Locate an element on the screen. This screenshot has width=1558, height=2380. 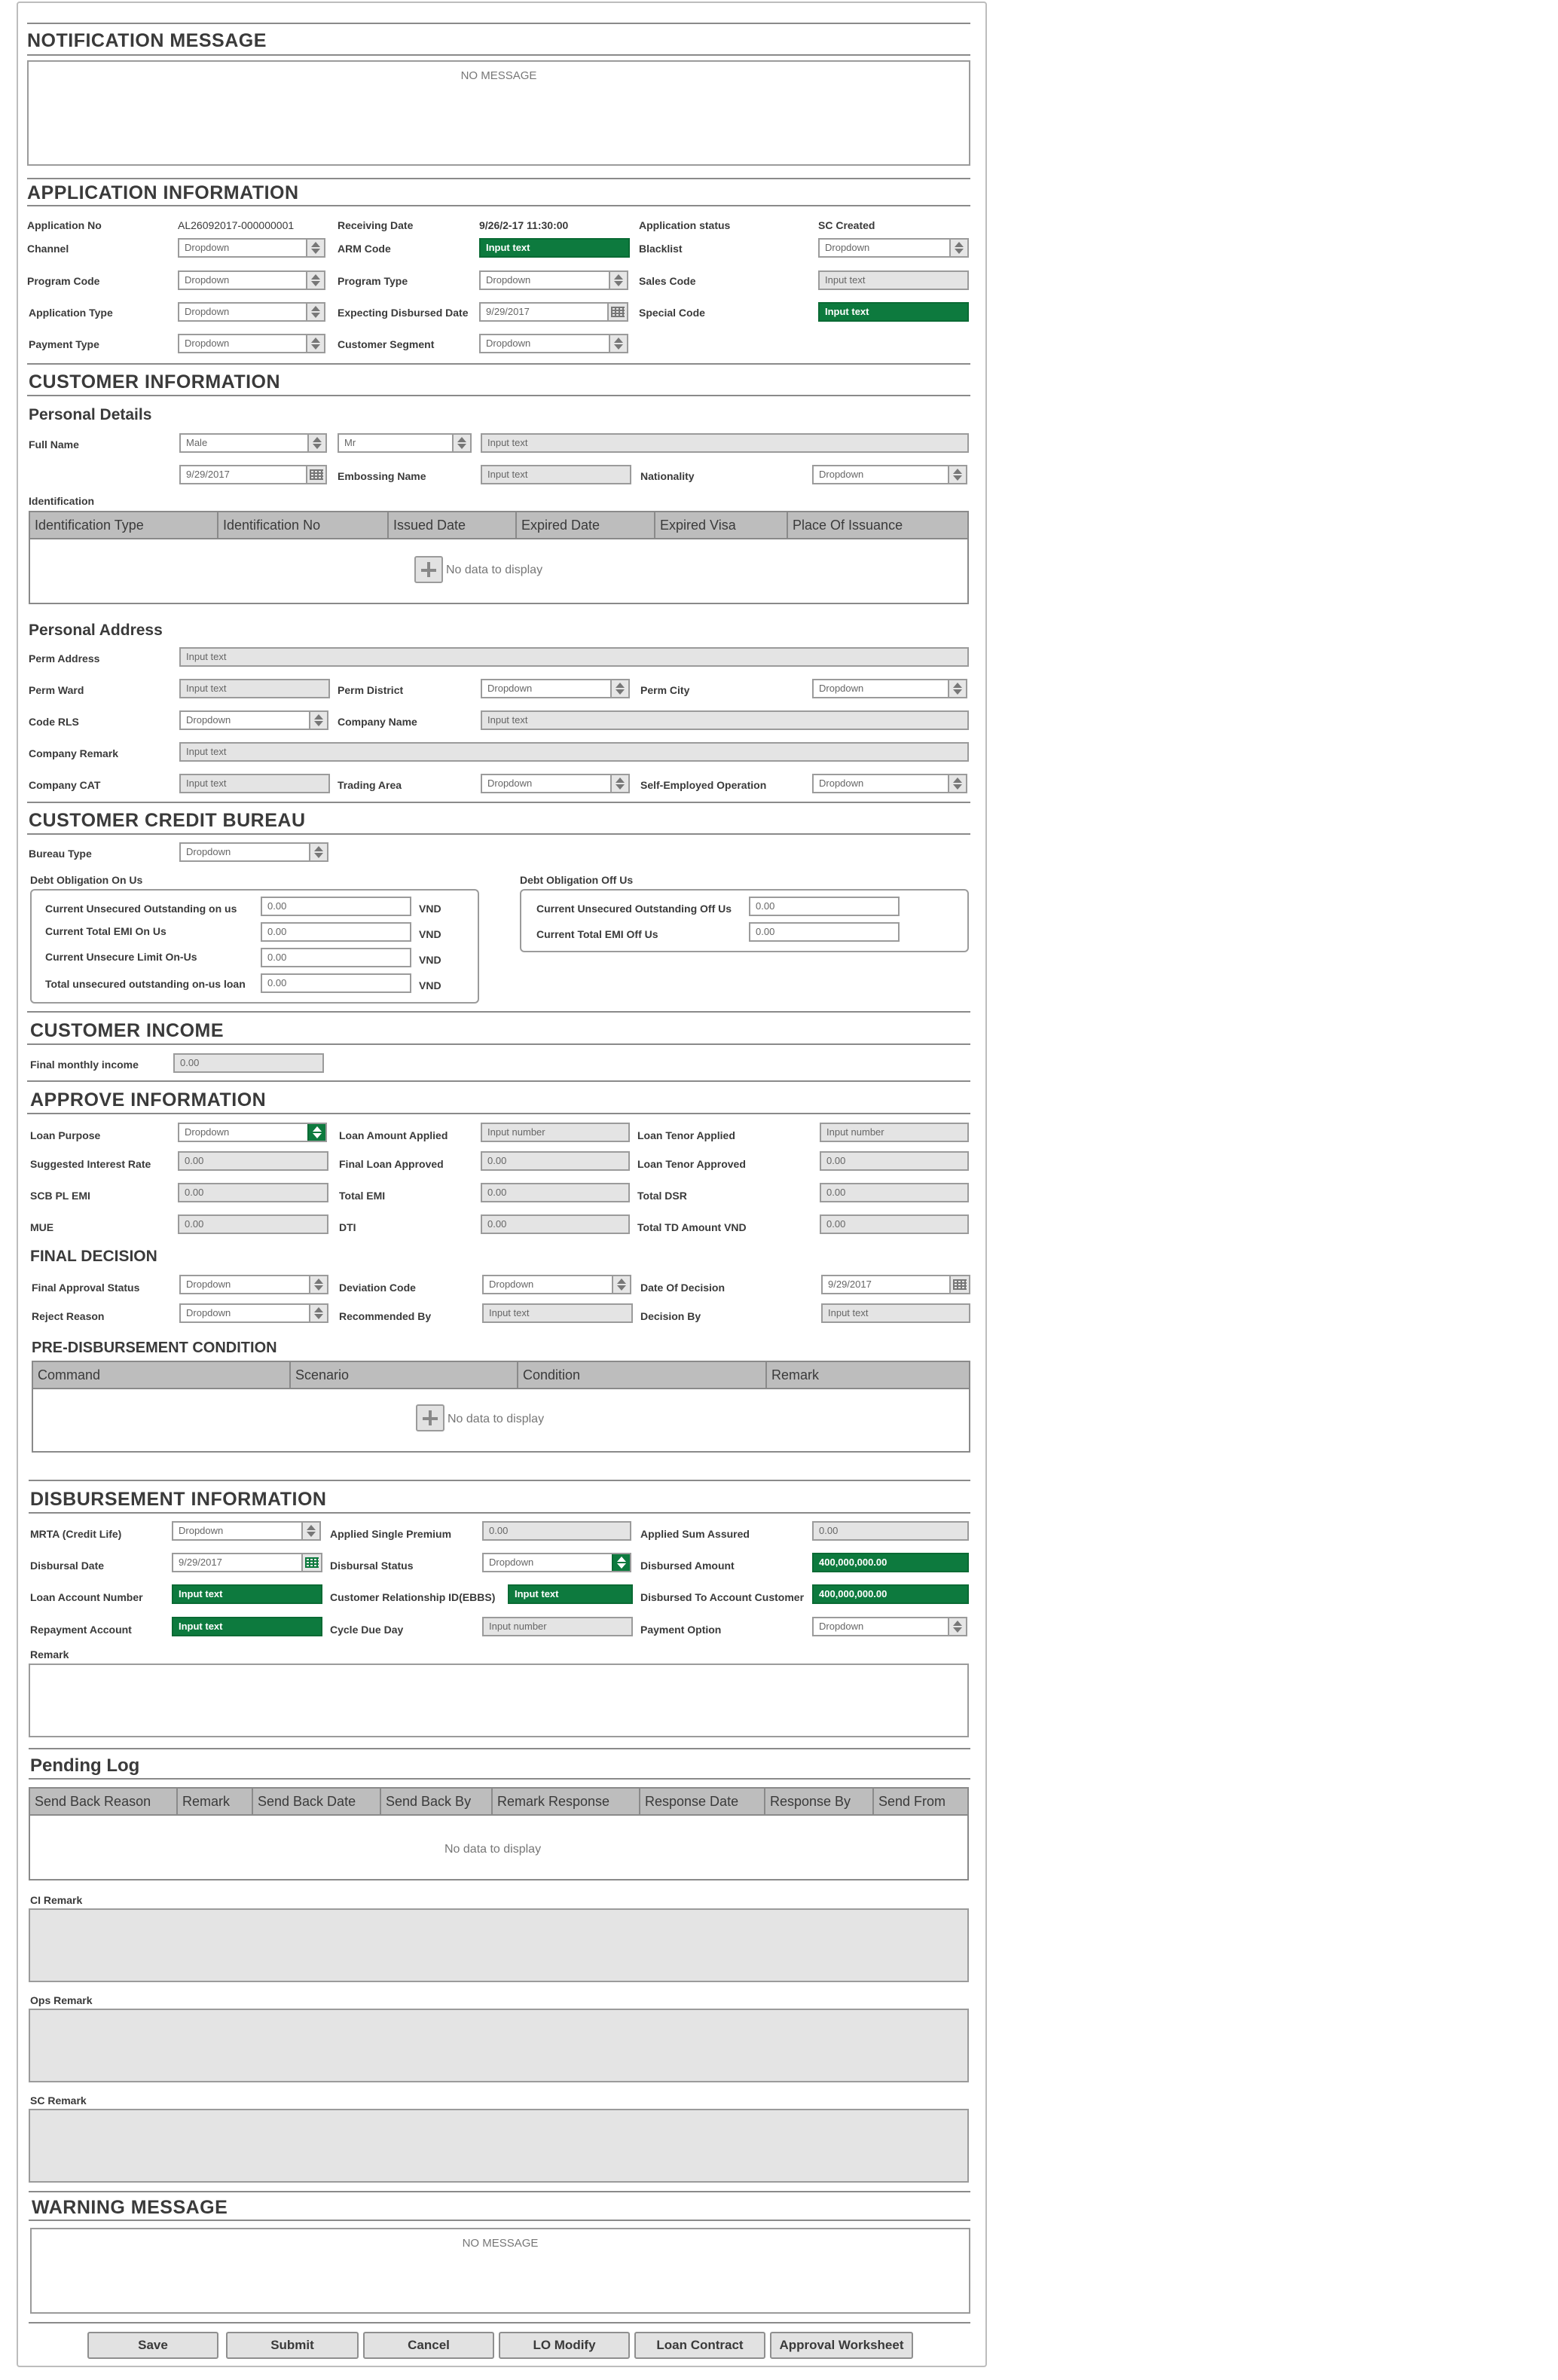
full-name-input: Input text is located at coordinates (725, 443).